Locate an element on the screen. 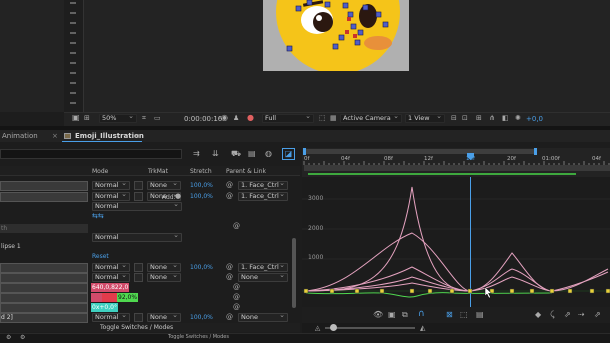 The image size is (610, 343). scale-y-value: 92,0% is located at coordinates (128, 297).